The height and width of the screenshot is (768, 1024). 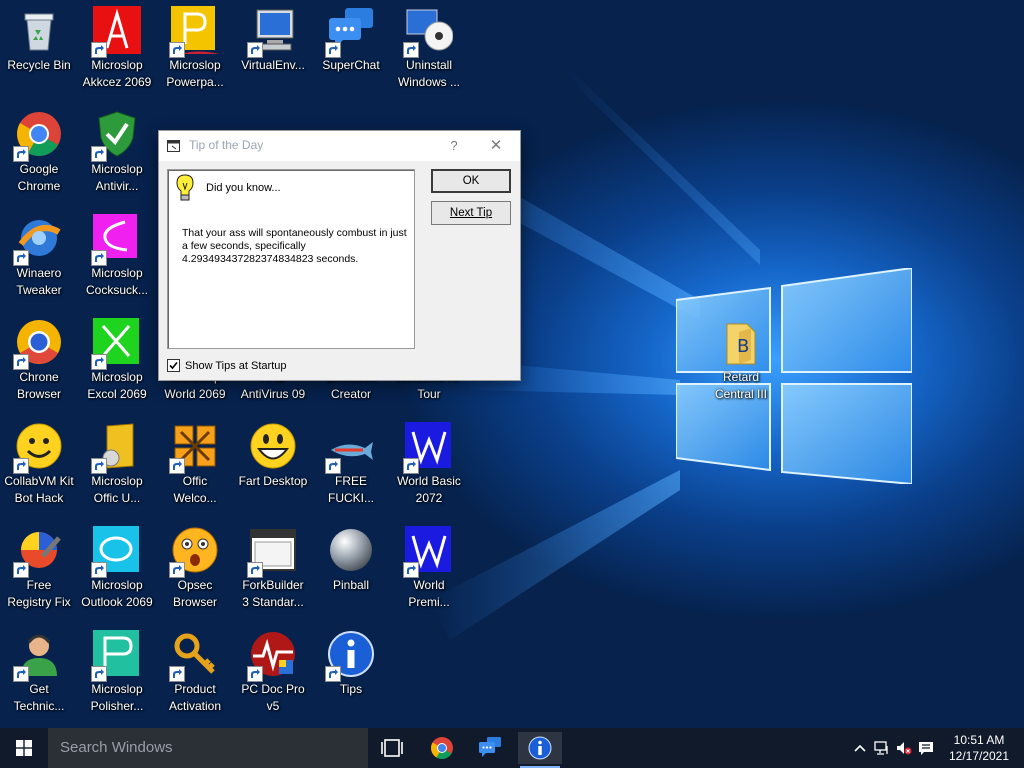 I want to click on show-tips-checkbox-row: Show Tips at Startup, so click(x=227, y=365).